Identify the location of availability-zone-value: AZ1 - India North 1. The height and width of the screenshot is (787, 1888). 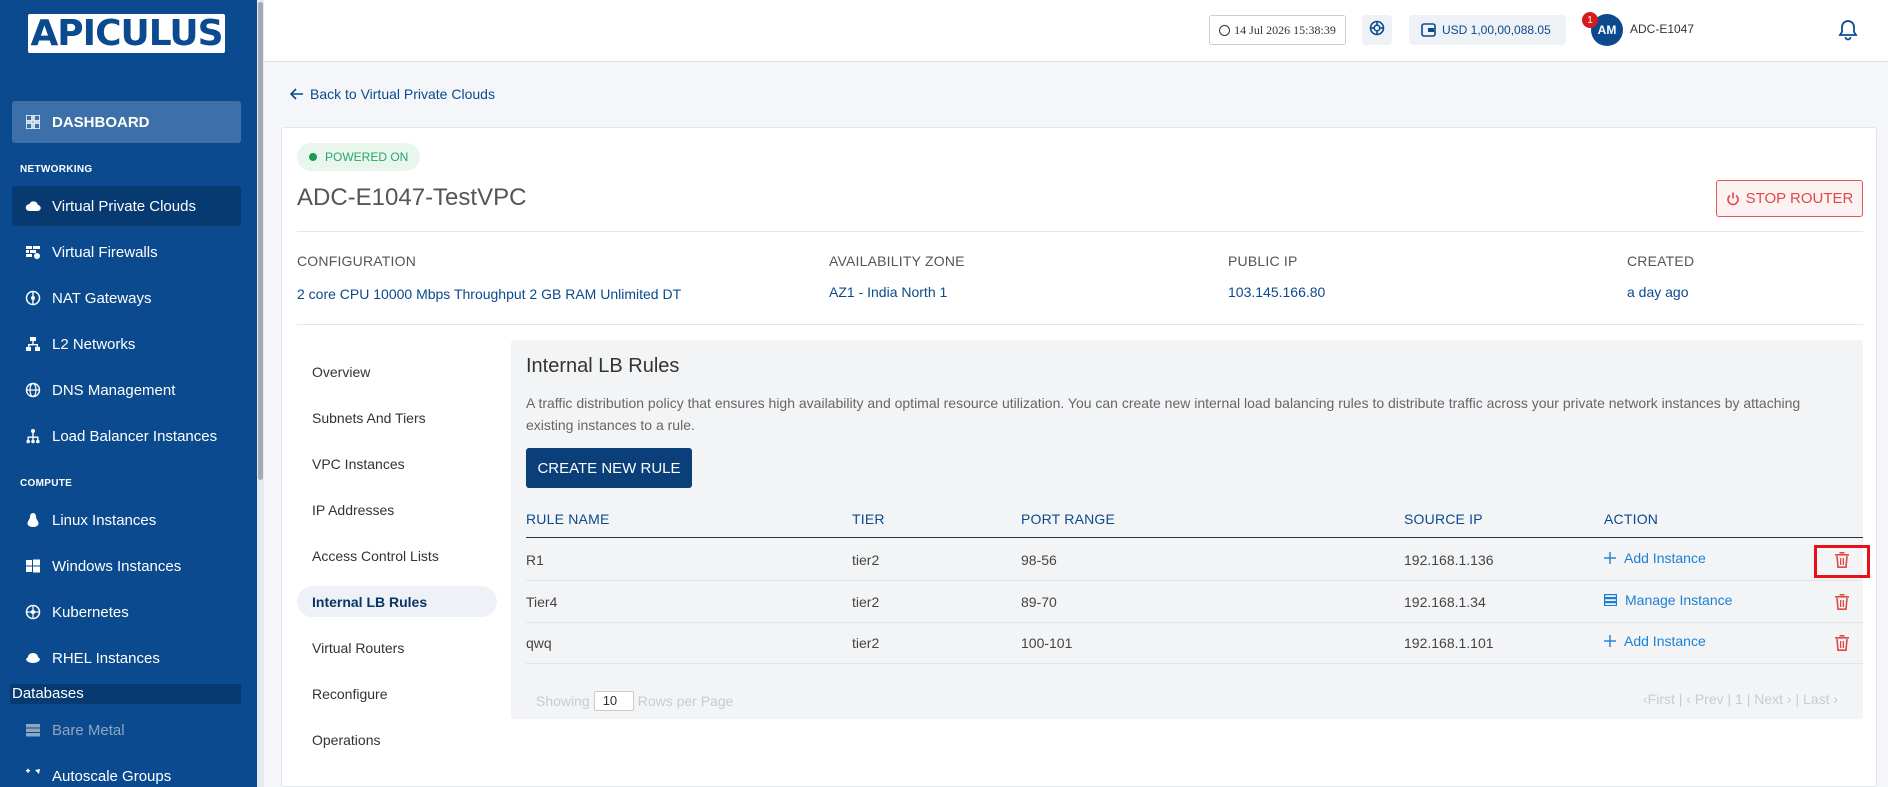
(888, 292).